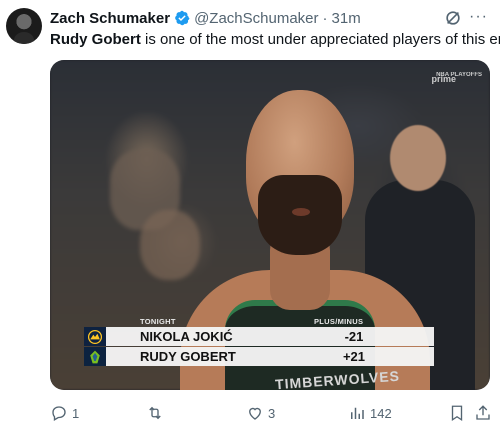  What do you see at coordinates (95, 356) in the screenshot?
I see `timberwolves-logo-icon` at bounding box center [95, 356].